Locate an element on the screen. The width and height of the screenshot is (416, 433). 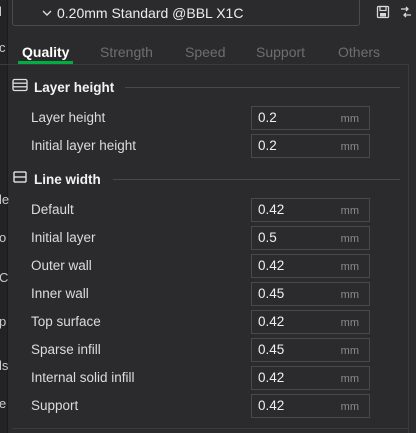
setting-row-internal-solid-infill: Internal solid infill 0.42 mm is located at coordinates (204, 378).